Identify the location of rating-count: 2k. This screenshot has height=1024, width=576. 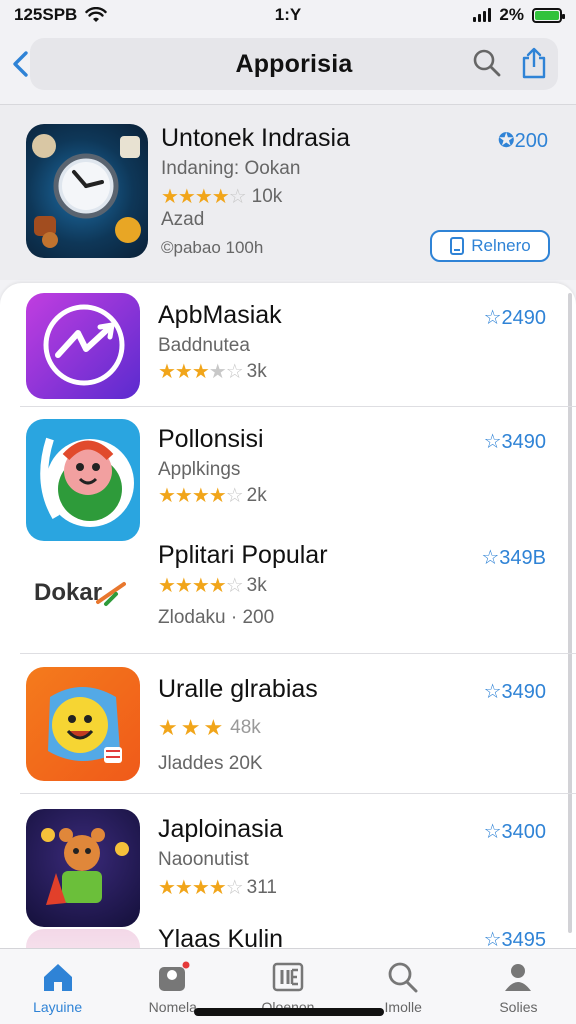
(256, 495).